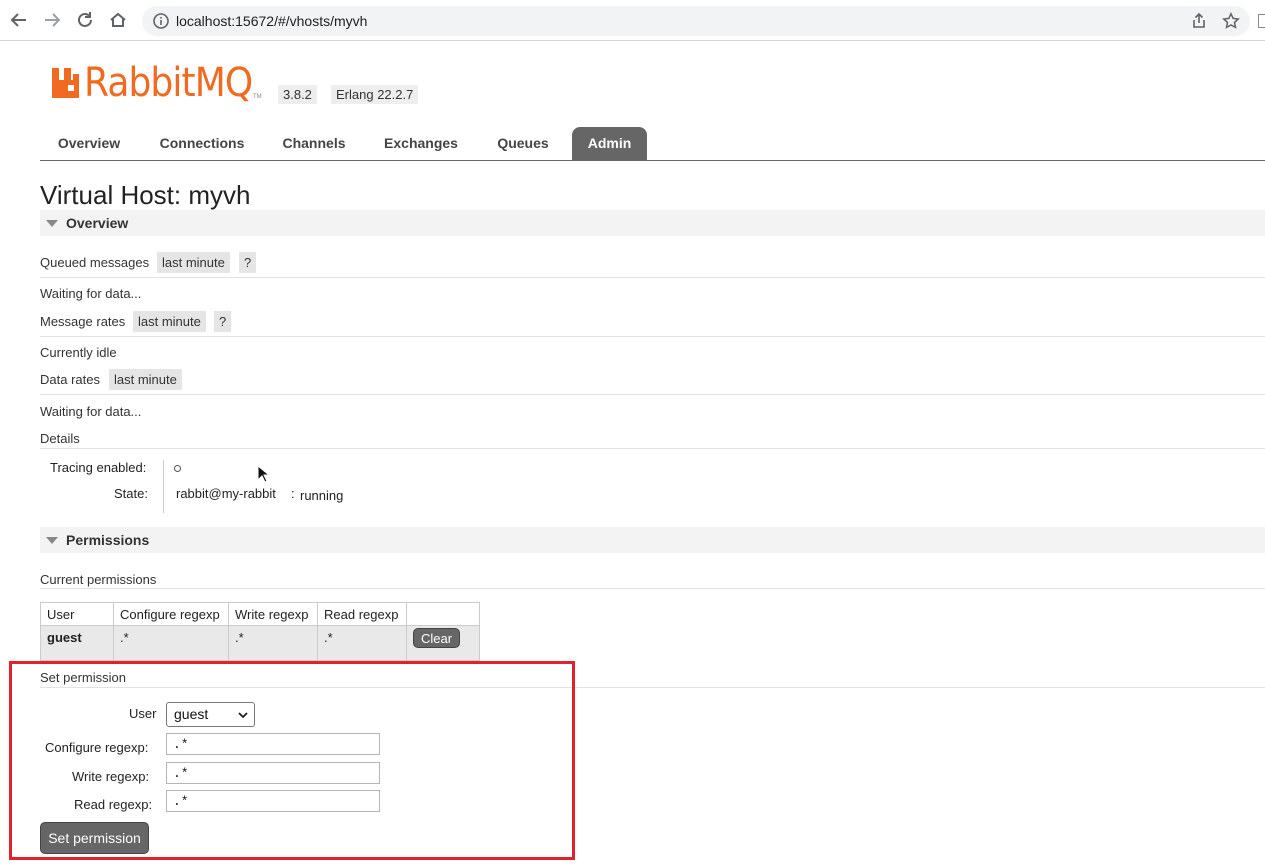  What do you see at coordinates (65, 83) in the screenshot?
I see `rabbitmq-logo-mark` at bounding box center [65, 83].